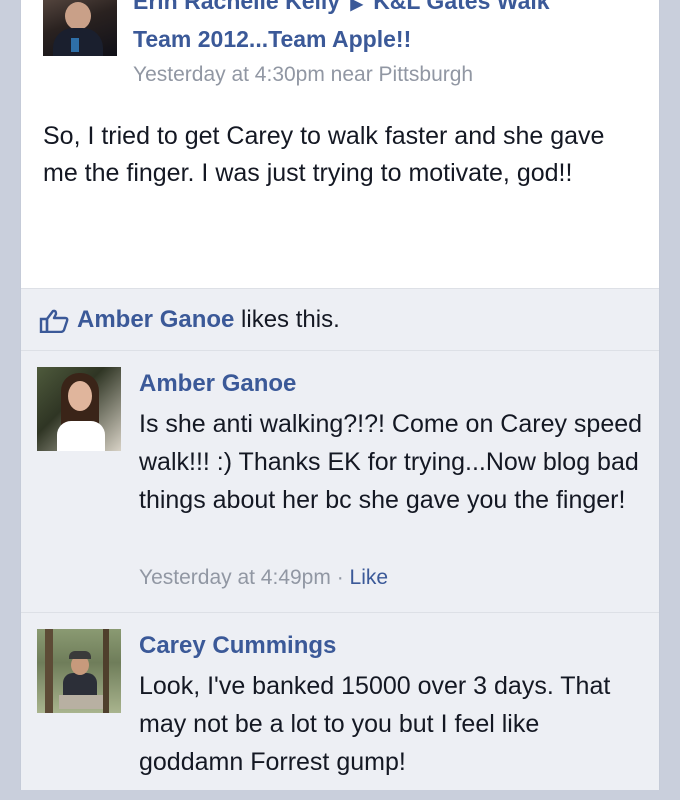  What do you see at coordinates (217, 384) in the screenshot?
I see `commenter-name-link: Amber Ganoe` at bounding box center [217, 384].